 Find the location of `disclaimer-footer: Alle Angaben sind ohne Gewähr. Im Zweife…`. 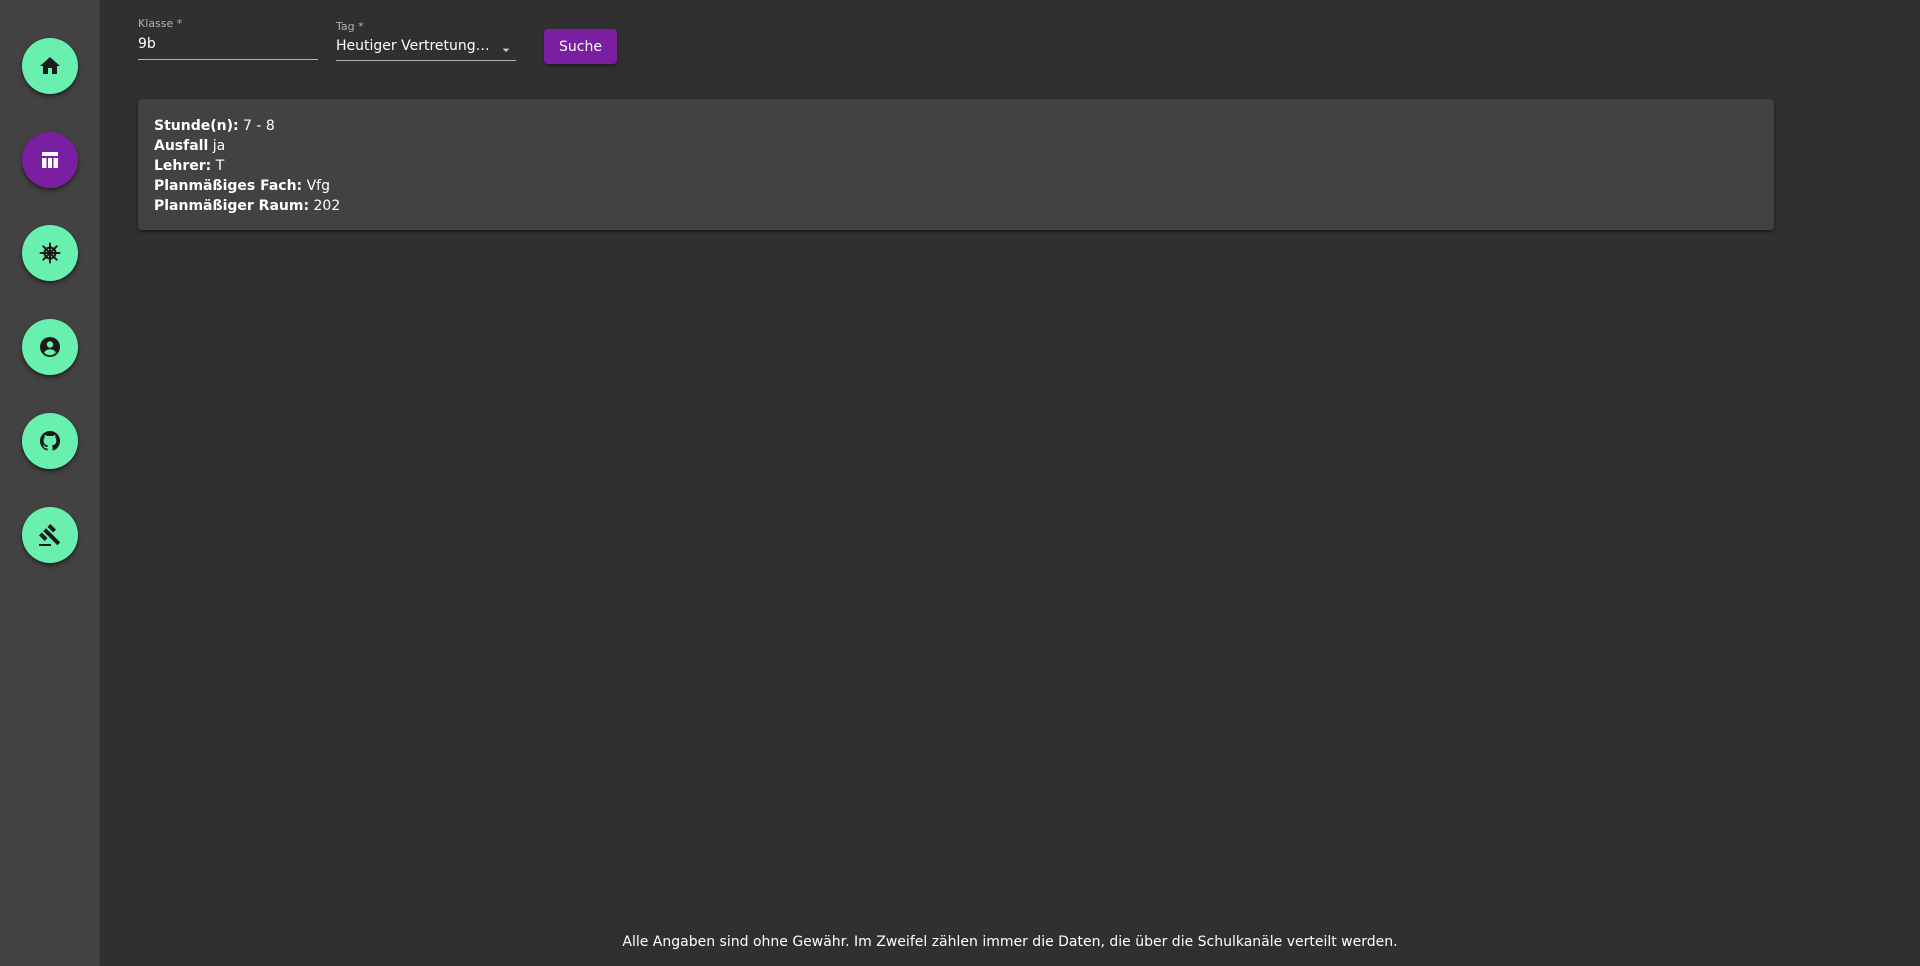

disclaimer-footer: Alle Angaben sind ohne Gewähr. Im Zweife… is located at coordinates (1010, 942).